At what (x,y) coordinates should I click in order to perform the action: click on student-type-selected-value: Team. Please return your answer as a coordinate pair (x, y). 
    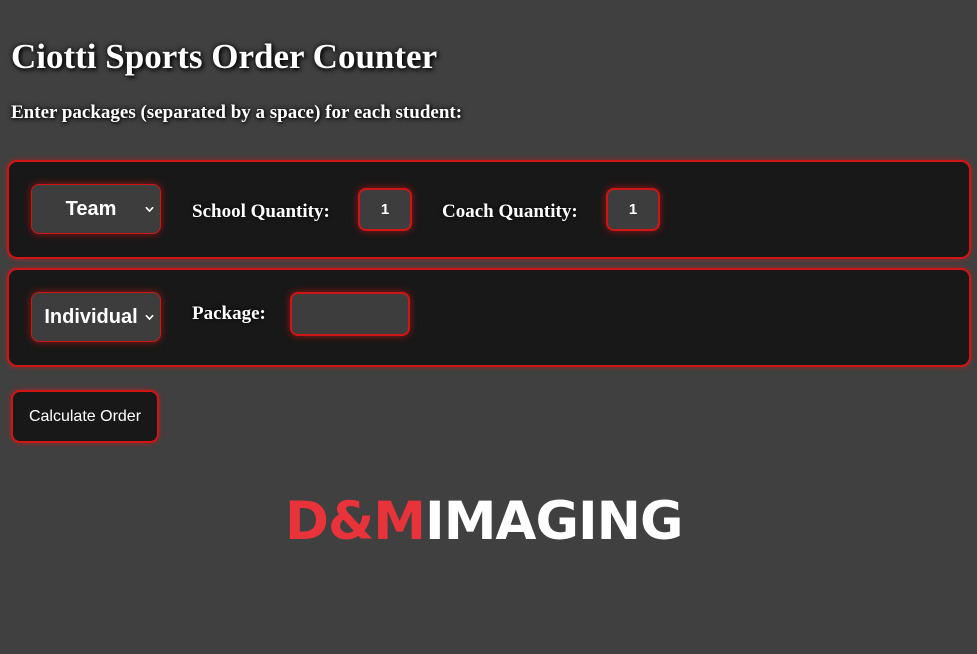
    Looking at the image, I should click on (91, 208).